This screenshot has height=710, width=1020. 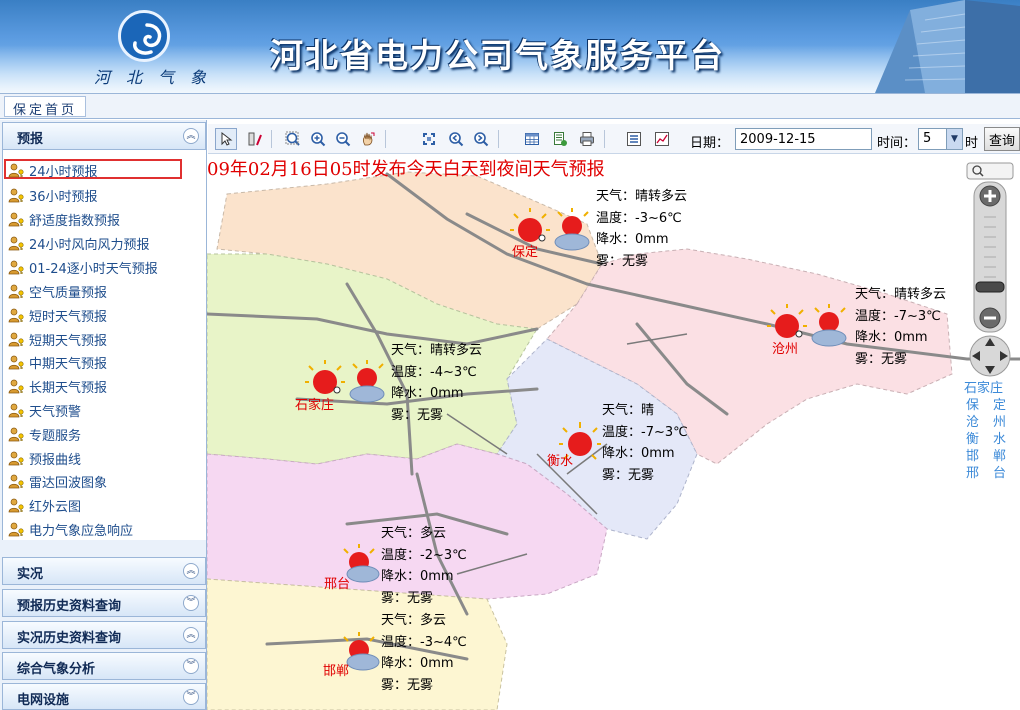 What do you see at coordinates (990, 287) in the screenshot?
I see `zoom-slider-thumb` at bounding box center [990, 287].